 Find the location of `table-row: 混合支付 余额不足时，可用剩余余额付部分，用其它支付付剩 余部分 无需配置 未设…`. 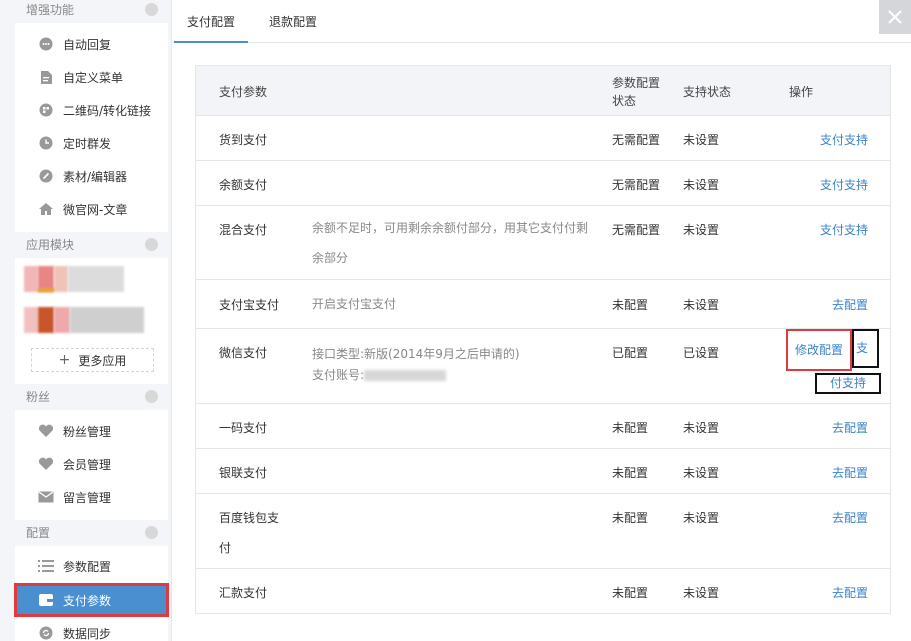

table-row: 混合支付 余额不足时，可用剩余余额付部分，用其它支付付剩 余部分 无需配置 未设… is located at coordinates (543, 242).